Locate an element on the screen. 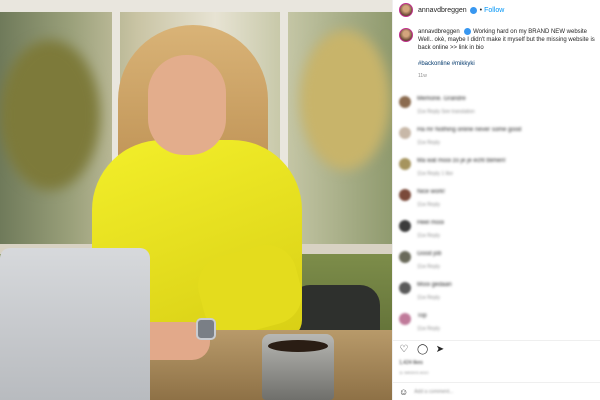 The width and height of the screenshot is (600, 400). comment-body: Nice work! 11w Reply is located at coordinates (431, 204).